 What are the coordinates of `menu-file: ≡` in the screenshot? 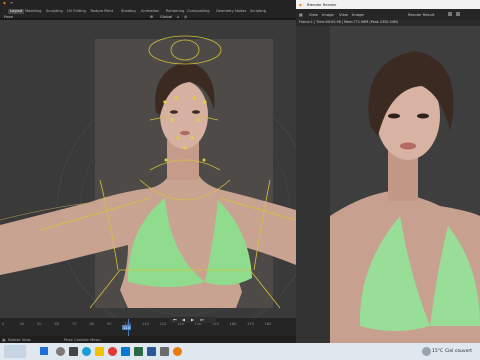 It's located at (11, 2).